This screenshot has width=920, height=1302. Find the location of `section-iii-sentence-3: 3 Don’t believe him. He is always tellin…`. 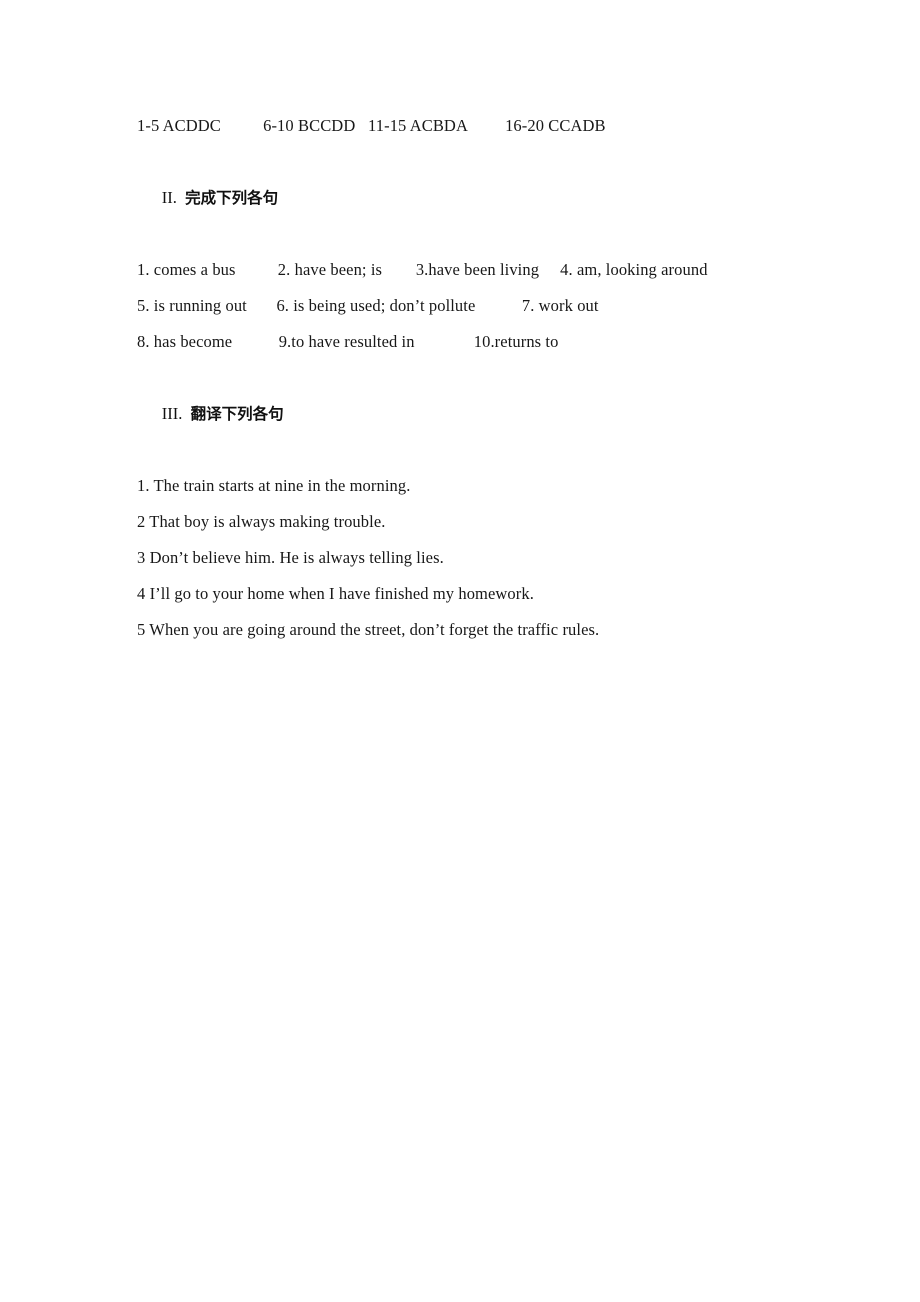

section-iii-sentence-3: 3 Don’t believe him. He is always tellin… is located at coordinates (290, 557).